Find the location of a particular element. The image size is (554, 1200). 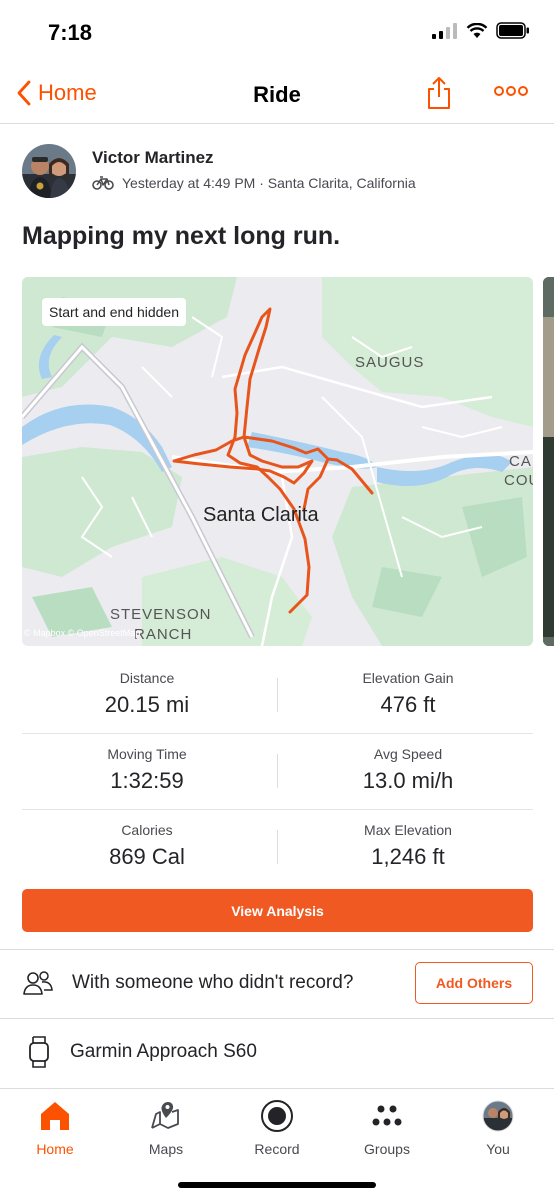

tab-home: Home is located at coordinates (55, 1127).